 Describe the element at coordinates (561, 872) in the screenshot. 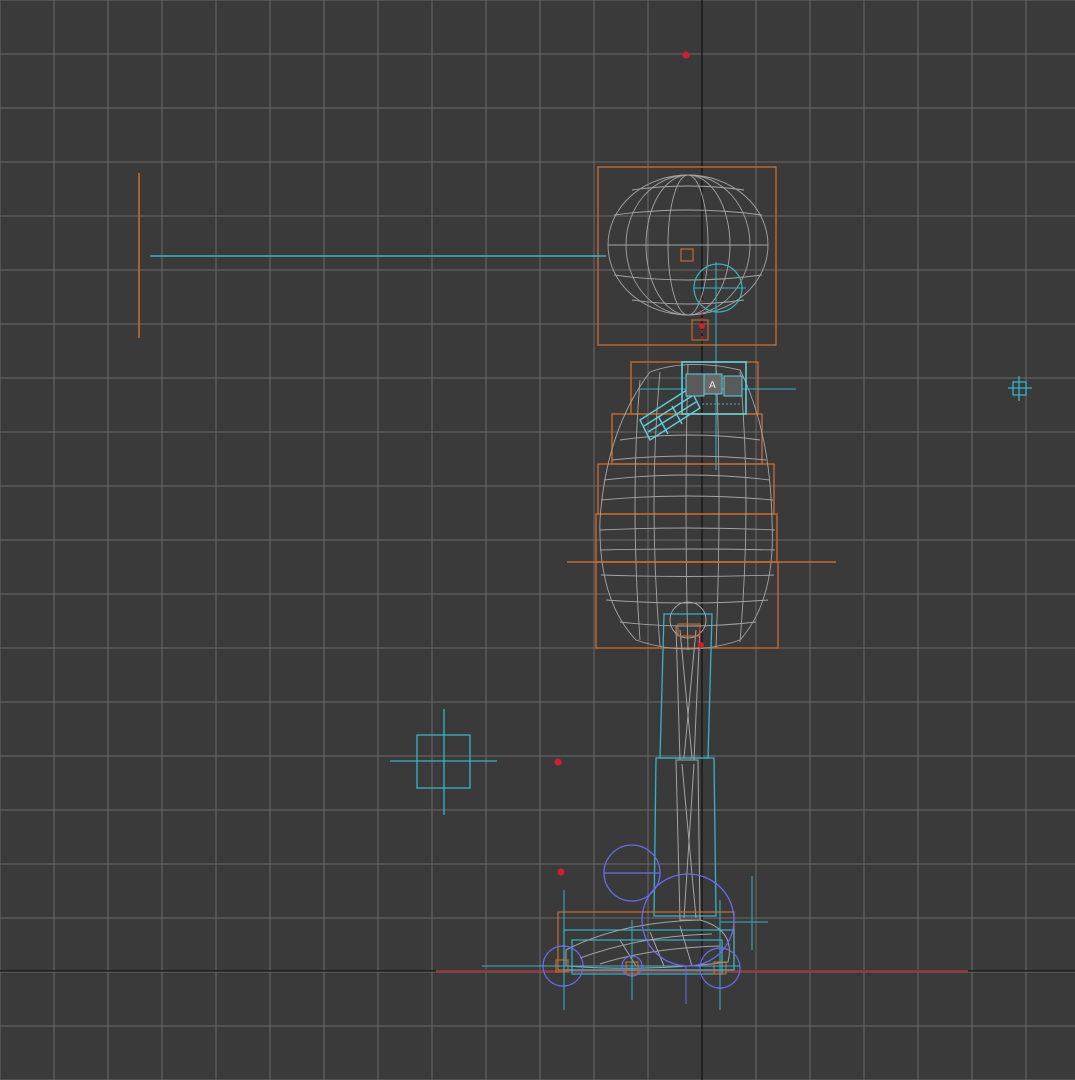

I see `pivot-marker-foot` at that location.